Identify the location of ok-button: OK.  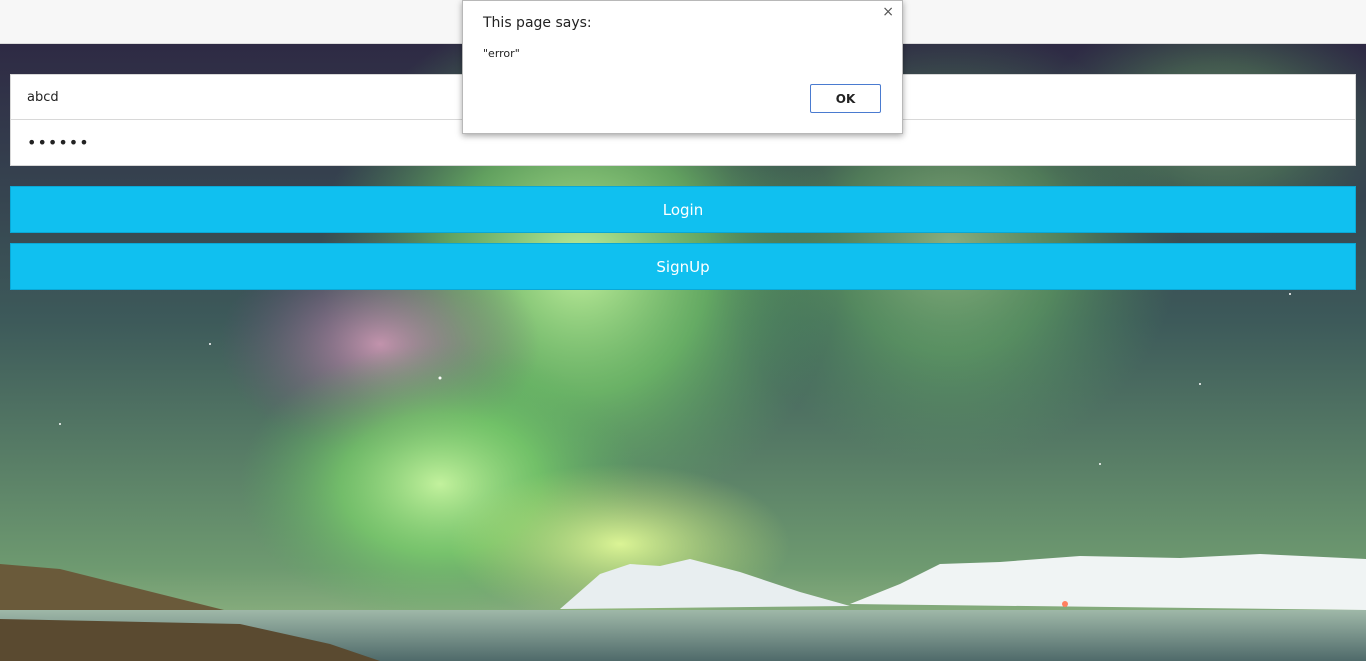
(845, 98).